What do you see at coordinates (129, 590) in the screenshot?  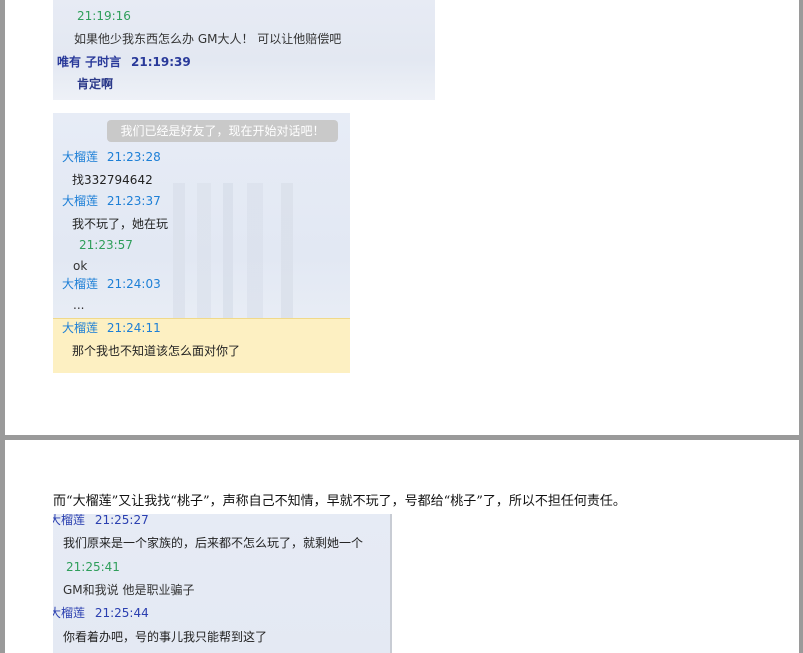 I see `message-text: GM和我说 他是职业骗子` at bounding box center [129, 590].